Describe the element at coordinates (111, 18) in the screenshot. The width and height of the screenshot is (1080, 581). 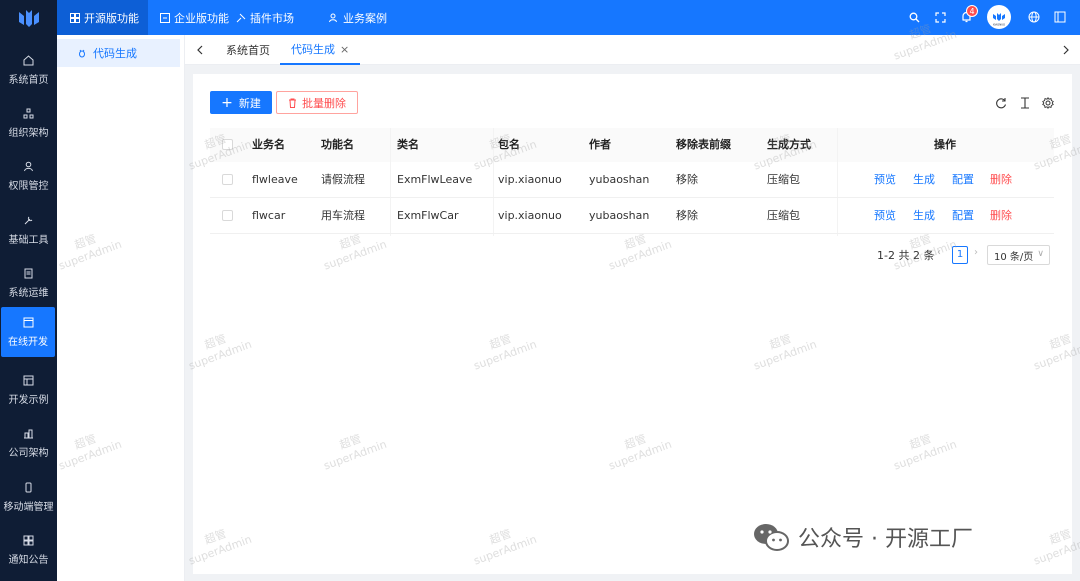
I see `top-tab-label: 开源版功能` at that location.